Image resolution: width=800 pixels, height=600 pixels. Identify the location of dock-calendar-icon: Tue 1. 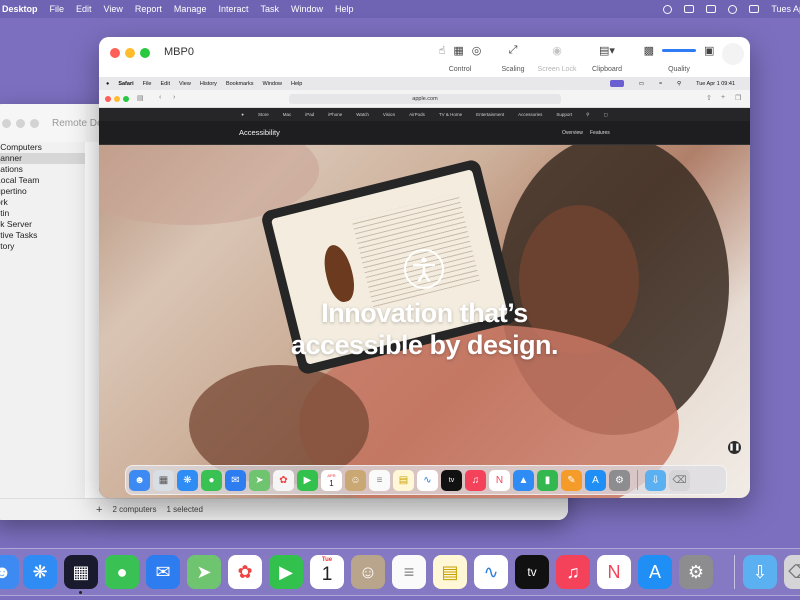
(327, 572).